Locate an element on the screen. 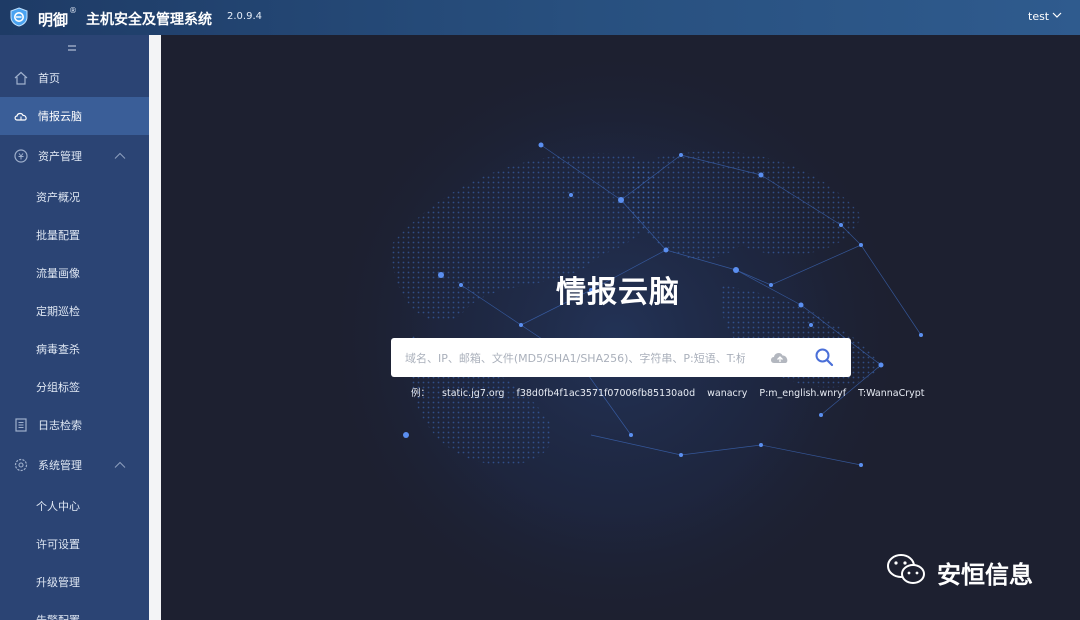 Image resolution: width=1080 pixels, height=620 pixels. log-icon is located at coordinates (21, 425).